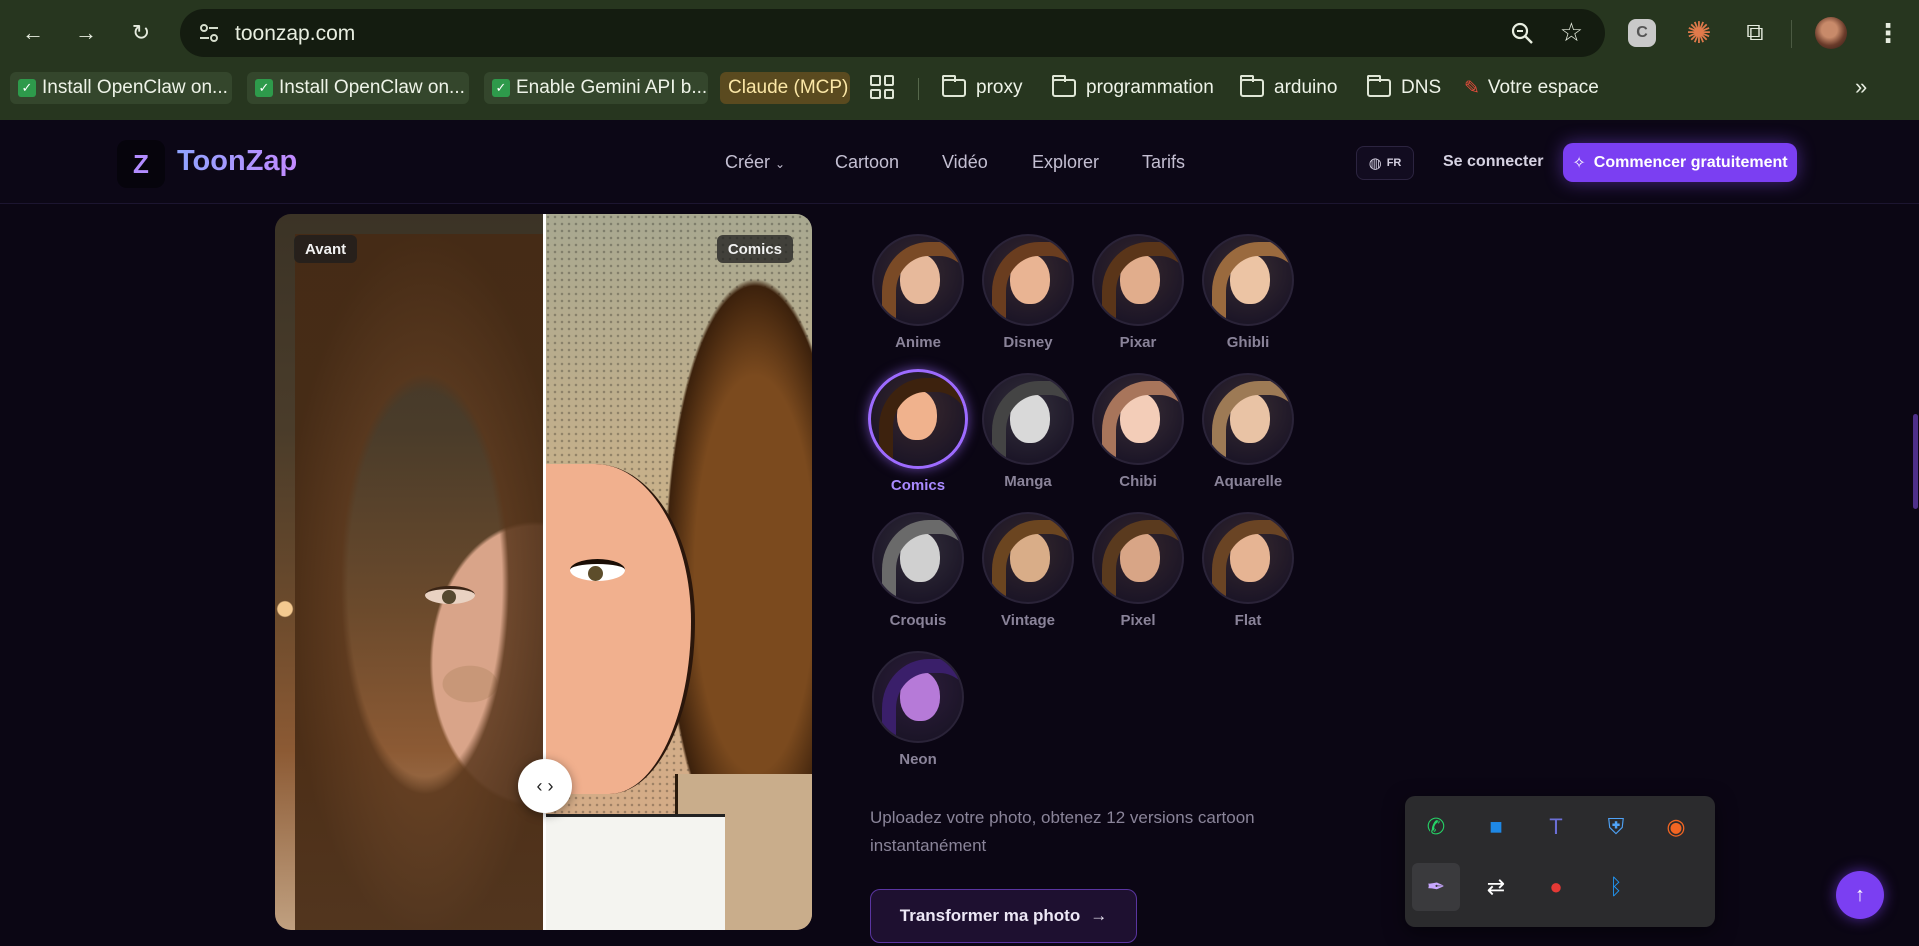 This screenshot has height=946, width=1919. I want to click on scroll-to-top-button: ↑, so click(1860, 895).